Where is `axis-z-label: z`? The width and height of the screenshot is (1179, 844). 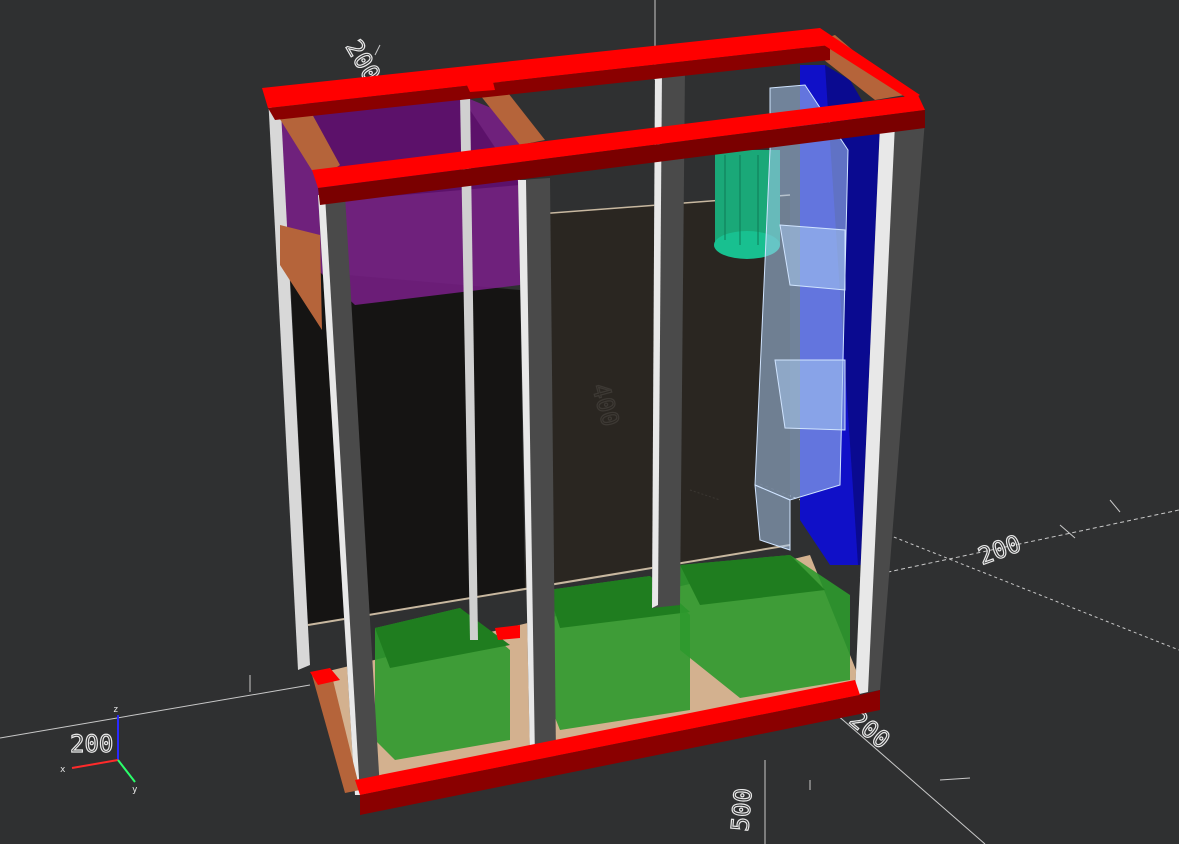
axis-z-label: z is located at coordinates (115, 710).